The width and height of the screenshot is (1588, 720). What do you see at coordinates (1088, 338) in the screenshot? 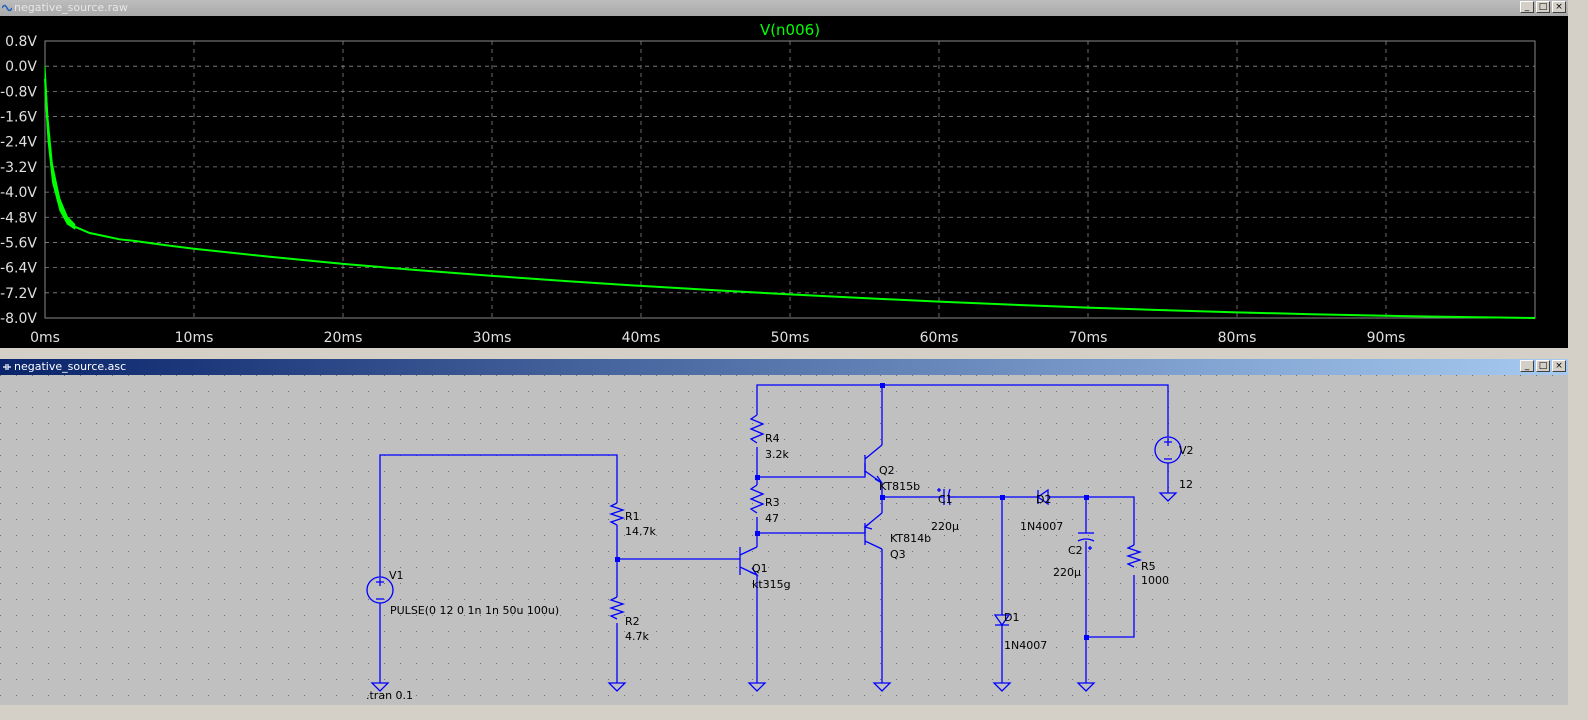
I see `x-tick-label: 70ms` at bounding box center [1088, 338].